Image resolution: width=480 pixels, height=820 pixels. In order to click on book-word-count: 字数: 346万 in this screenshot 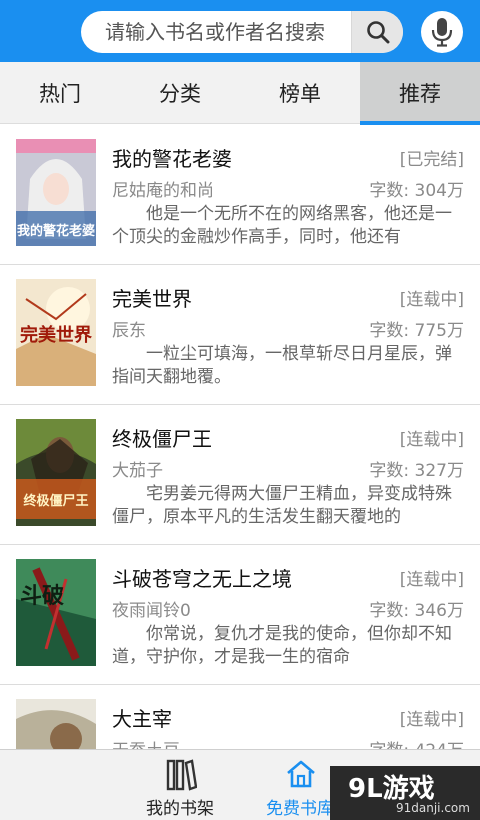, I will do `click(416, 611)`.